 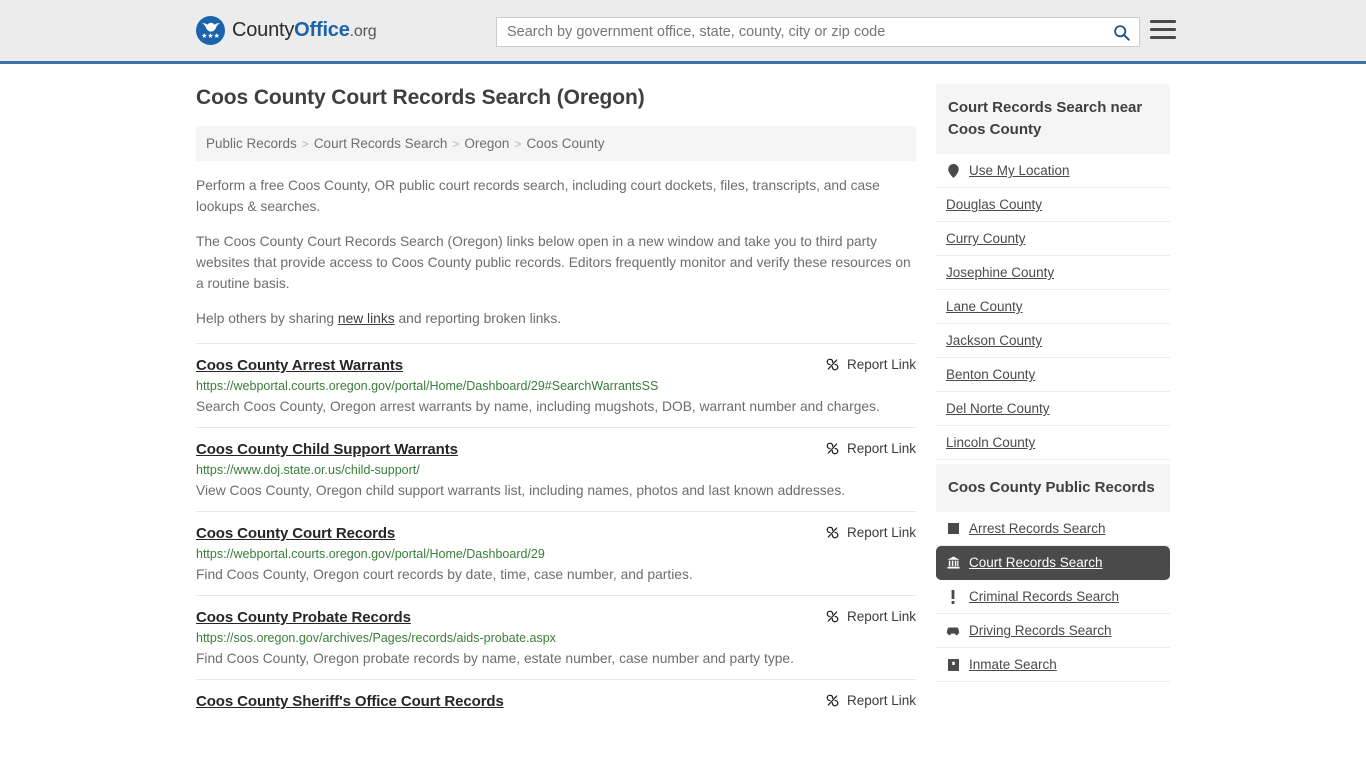 I want to click on sidebar-item-lincoln-county: Lincoln County, so click(x=1053, y=443).